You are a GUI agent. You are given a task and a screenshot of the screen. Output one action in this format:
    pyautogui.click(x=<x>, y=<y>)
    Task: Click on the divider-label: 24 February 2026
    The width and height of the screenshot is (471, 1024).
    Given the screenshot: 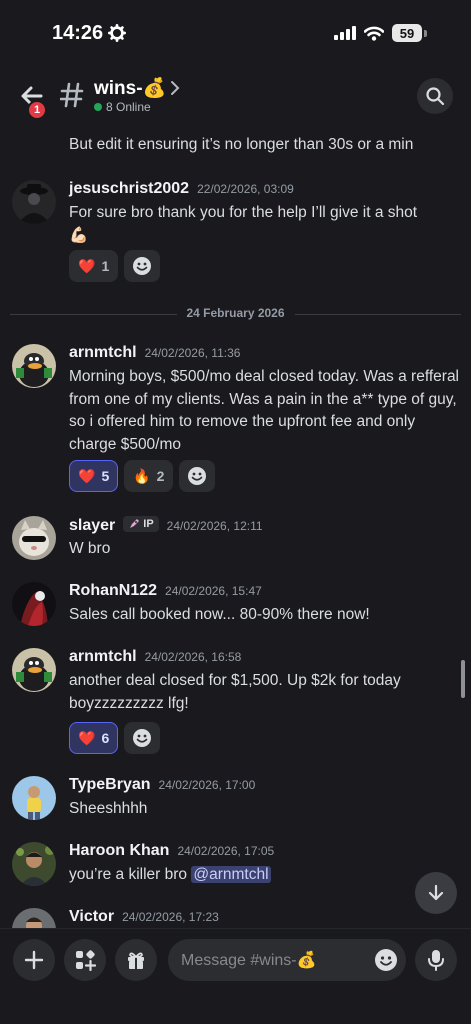 What is the action you would take?
    pyautogui.click(x=235, y=313)
    